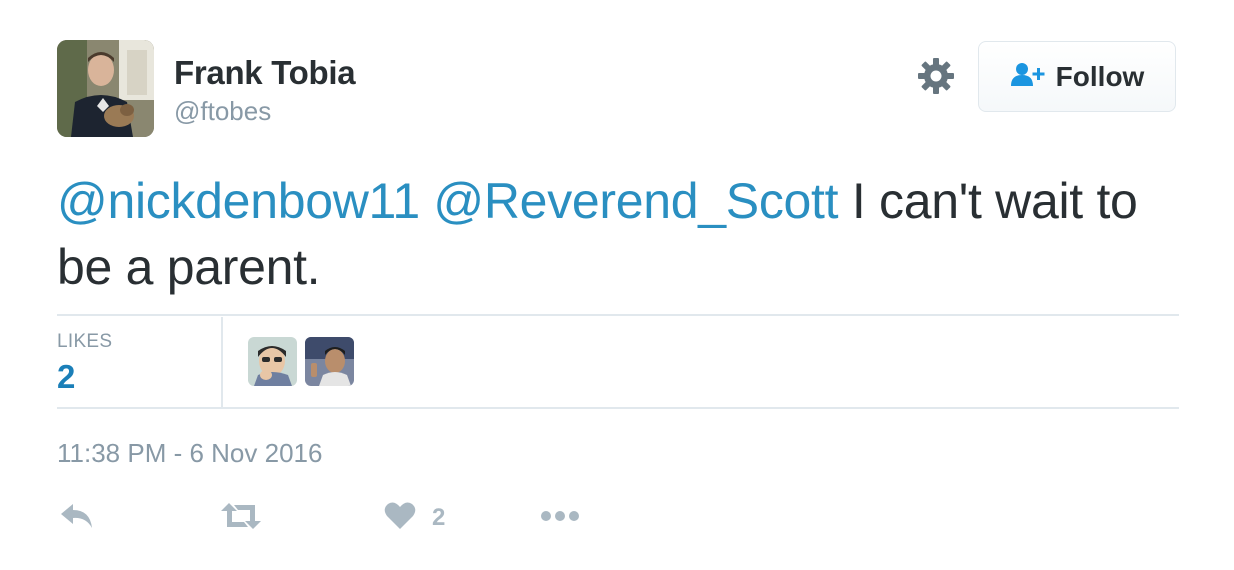  Describe the element at coordinates (936, 76) in the screenshot. I see `gear-icon` at that location.